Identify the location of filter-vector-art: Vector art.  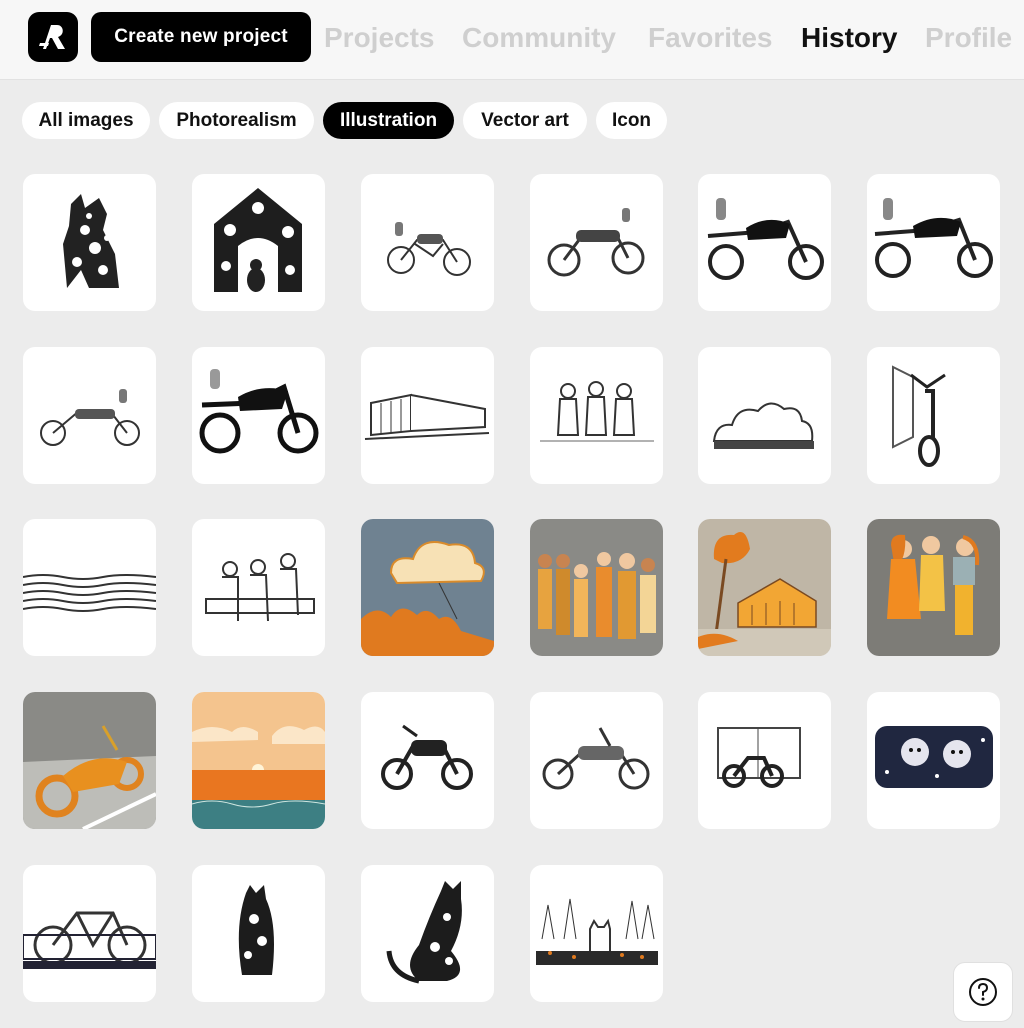
(525, 120).